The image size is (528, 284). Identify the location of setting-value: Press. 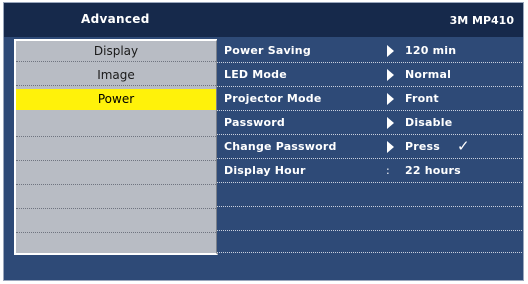
(423, 146).